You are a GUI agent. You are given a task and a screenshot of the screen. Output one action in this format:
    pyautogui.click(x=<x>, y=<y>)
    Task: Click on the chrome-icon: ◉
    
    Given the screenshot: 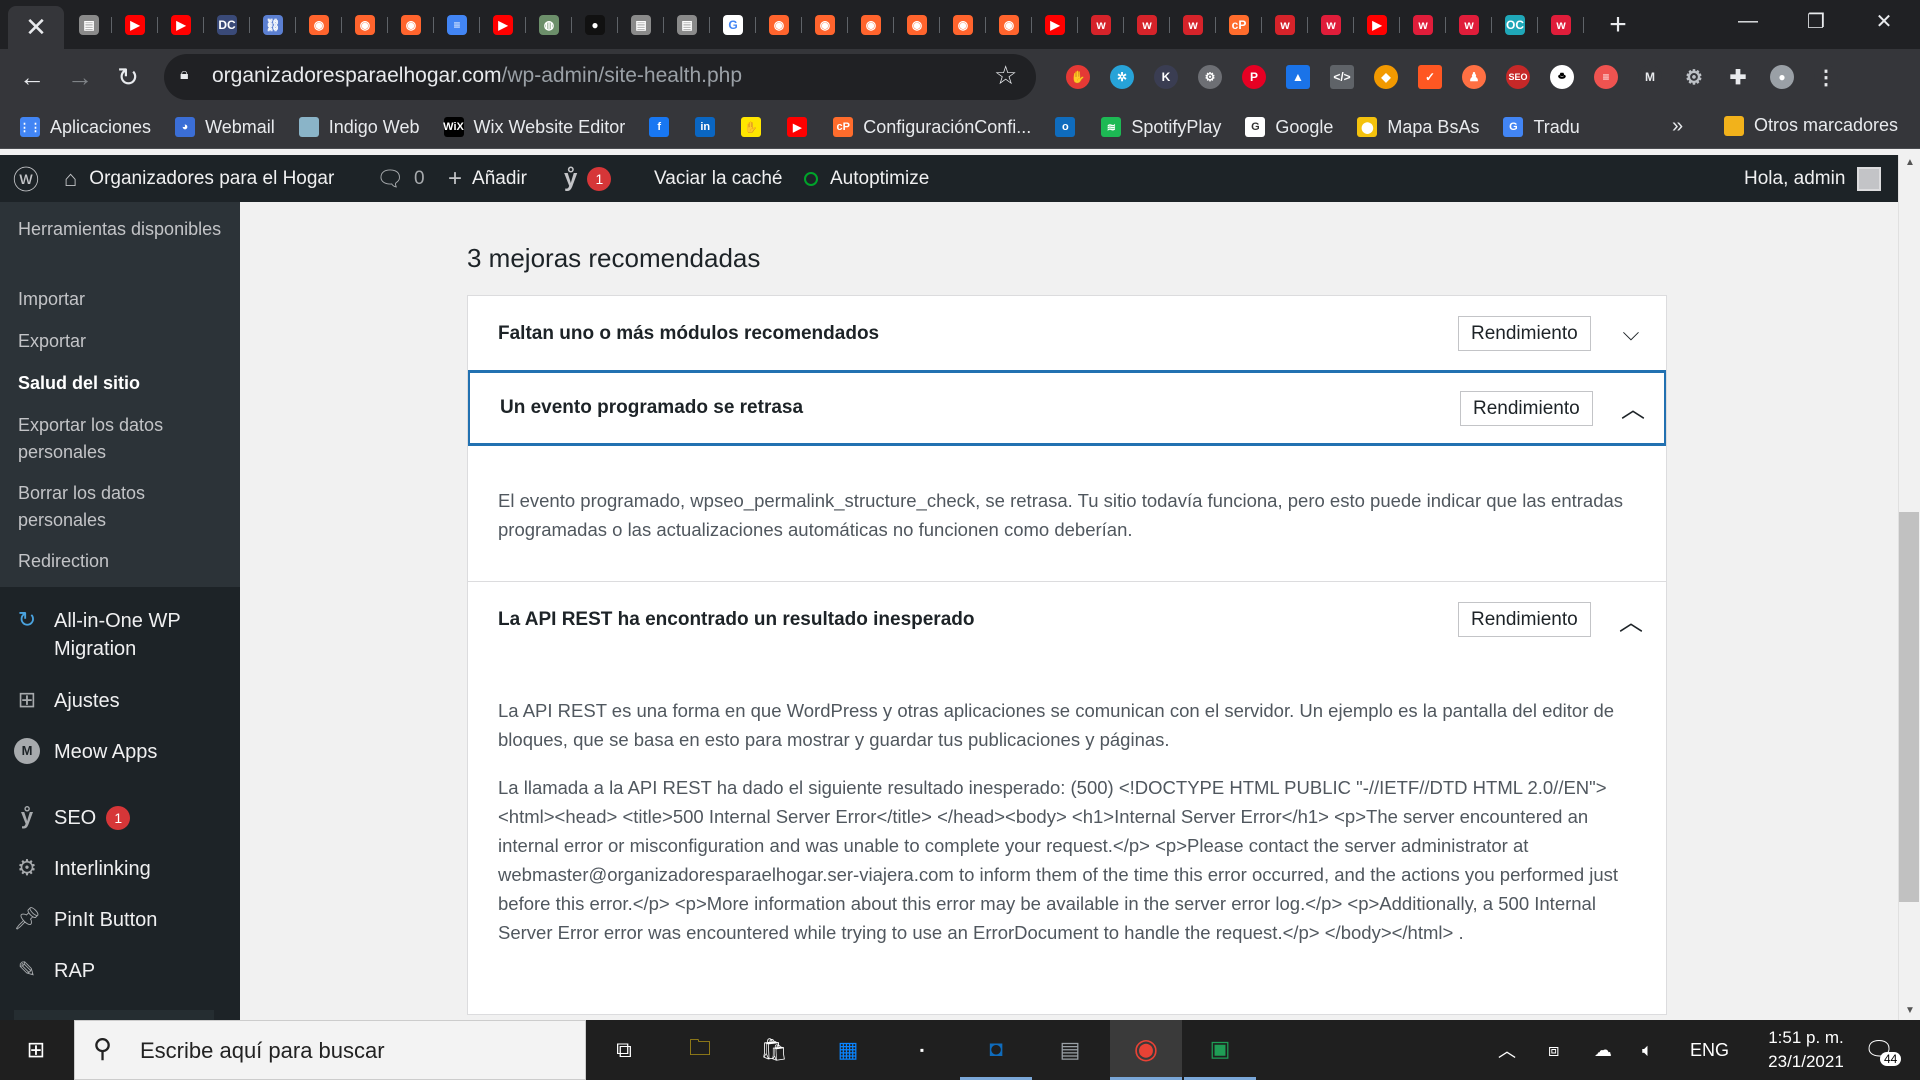 What is the action you would take?
    pyautogui.click(x=1146, y=1050)
    